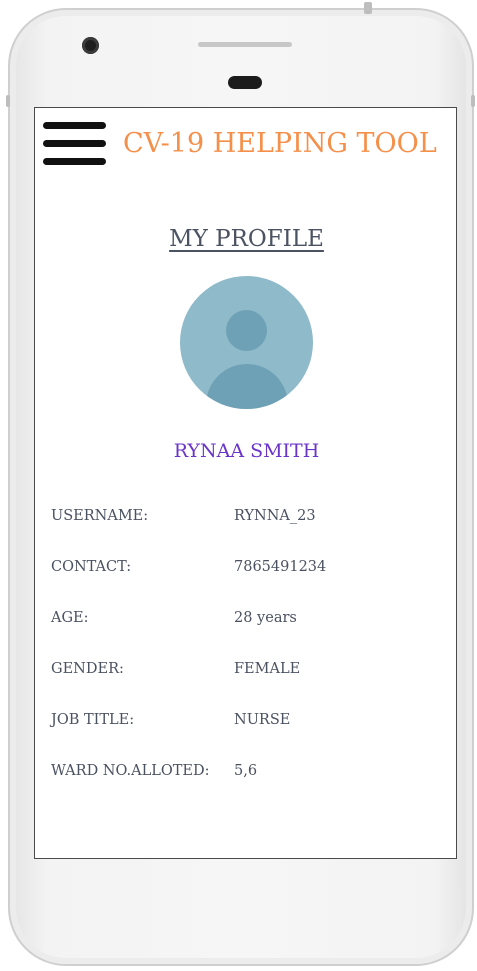 This screenshot has height=971, width=477. I want to click on side-button, so click(473, 101).